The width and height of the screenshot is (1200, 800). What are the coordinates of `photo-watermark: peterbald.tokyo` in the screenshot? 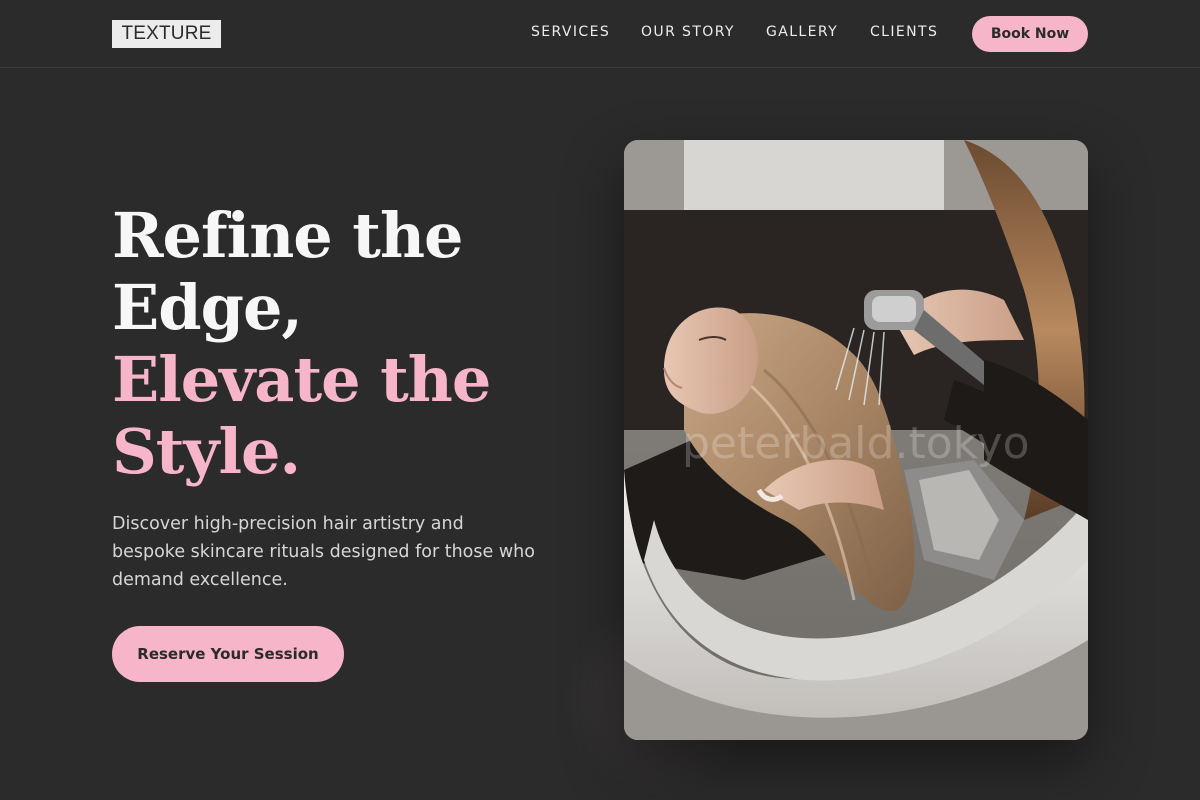 It's located at (856, 443).